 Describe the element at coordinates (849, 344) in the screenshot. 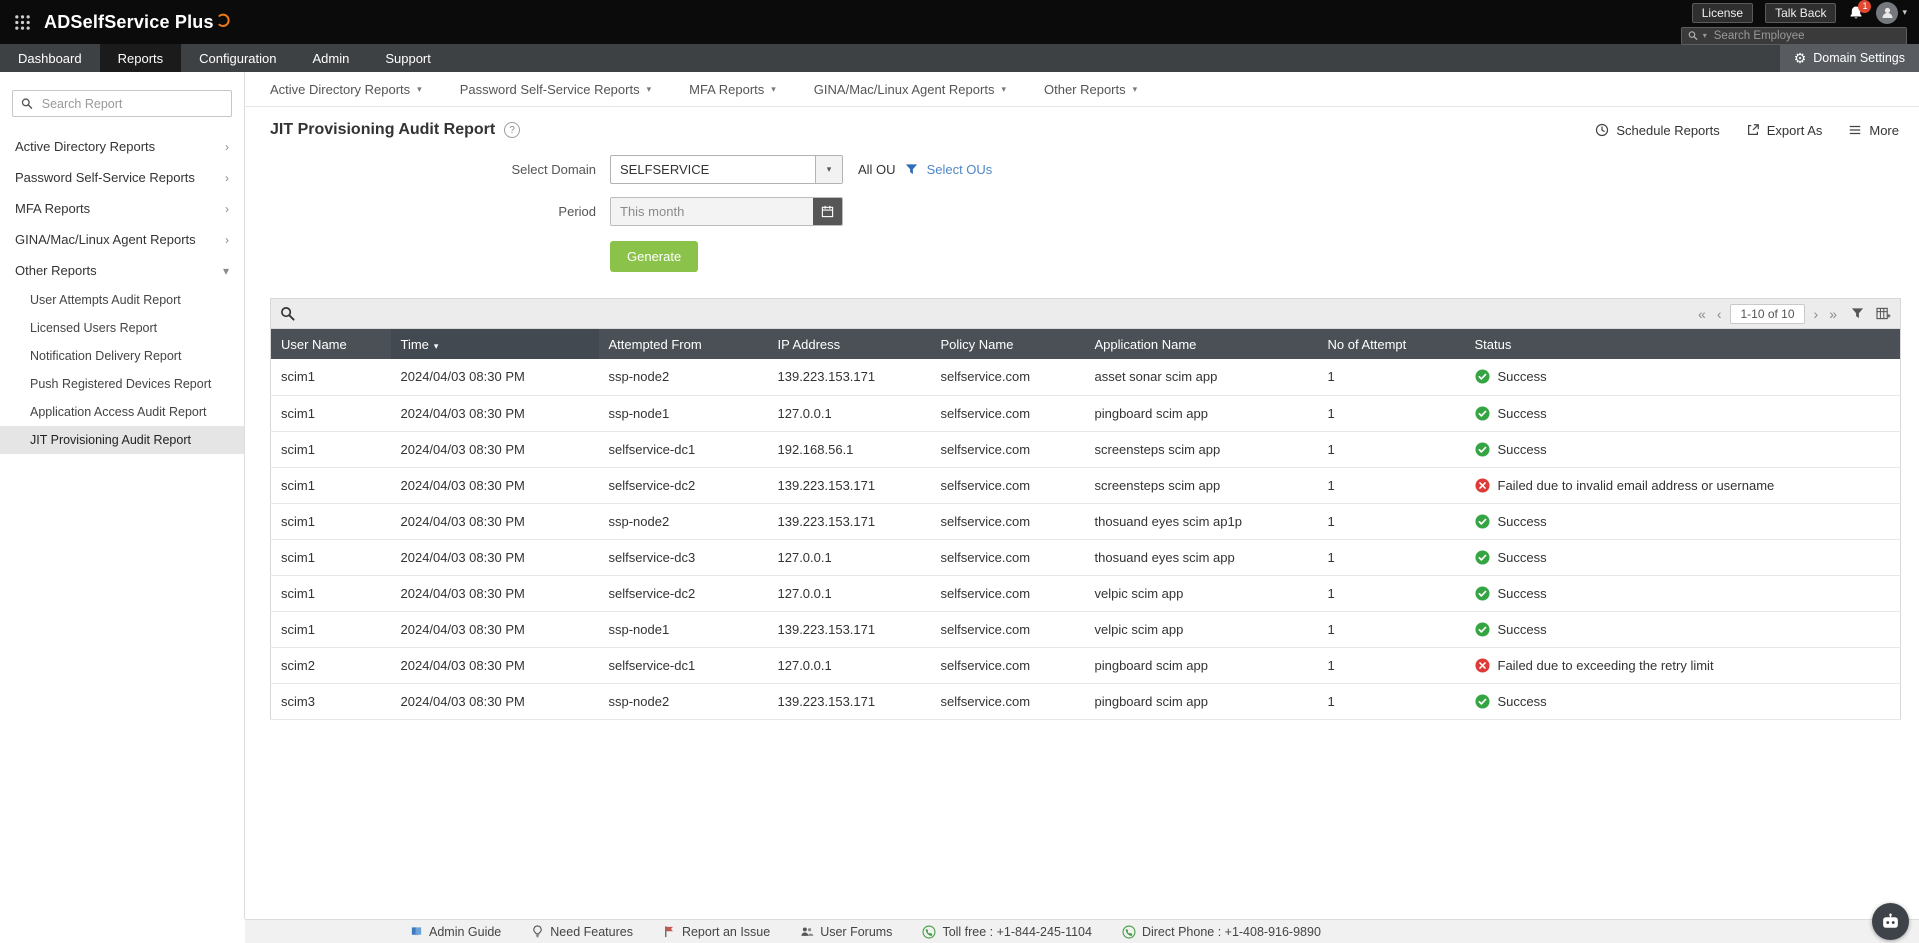

I see `col-ip-address: IP Address` at that location.